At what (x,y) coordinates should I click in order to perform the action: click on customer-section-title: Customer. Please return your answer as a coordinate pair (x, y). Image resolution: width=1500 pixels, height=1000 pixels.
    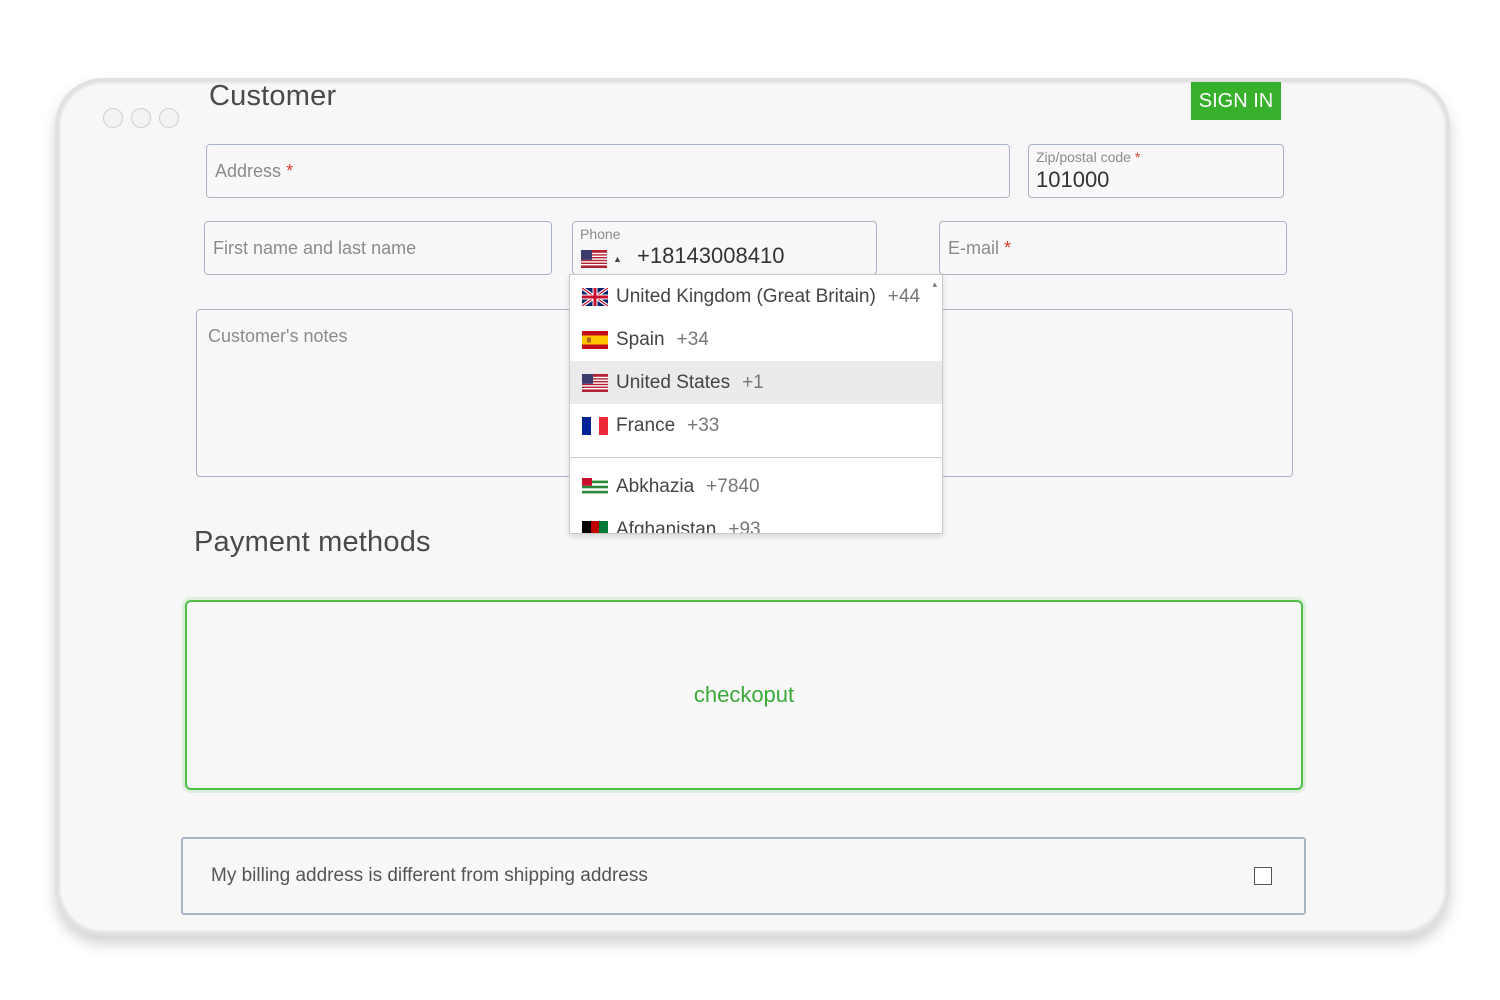
    Looking at the image, I should click on (273, 96).